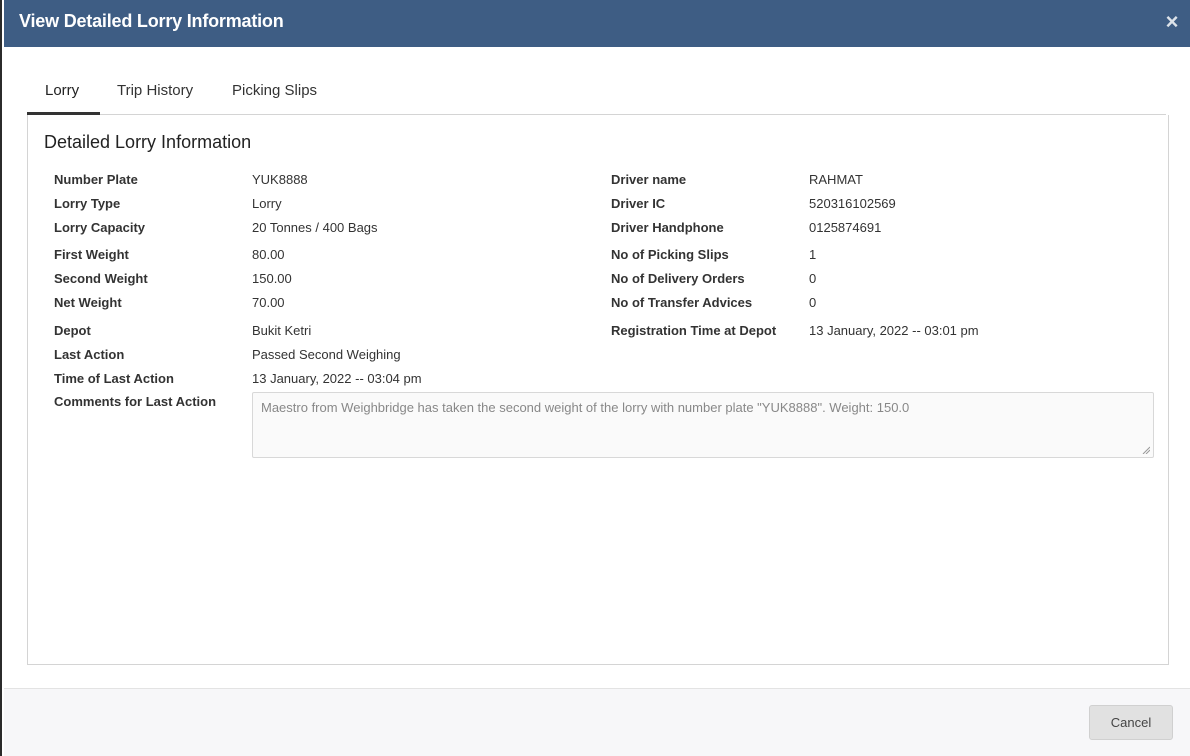  I want to click on field-label-picking-slips: No of Picking Slips, so click(670, 254).